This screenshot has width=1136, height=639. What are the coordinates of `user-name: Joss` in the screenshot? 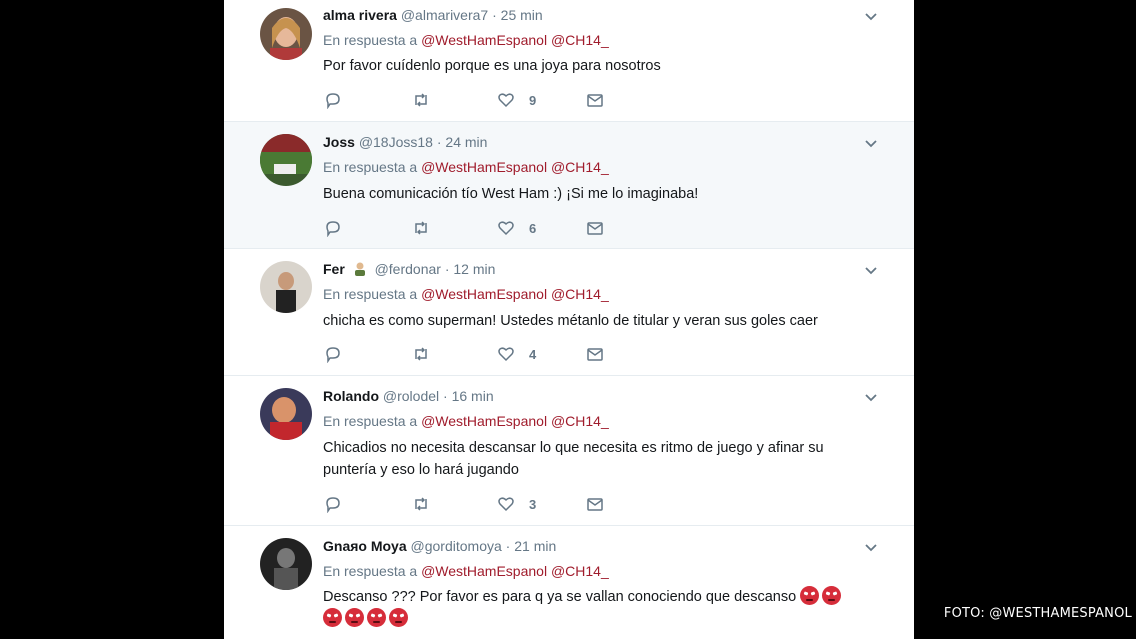 It's located at (339, 142).